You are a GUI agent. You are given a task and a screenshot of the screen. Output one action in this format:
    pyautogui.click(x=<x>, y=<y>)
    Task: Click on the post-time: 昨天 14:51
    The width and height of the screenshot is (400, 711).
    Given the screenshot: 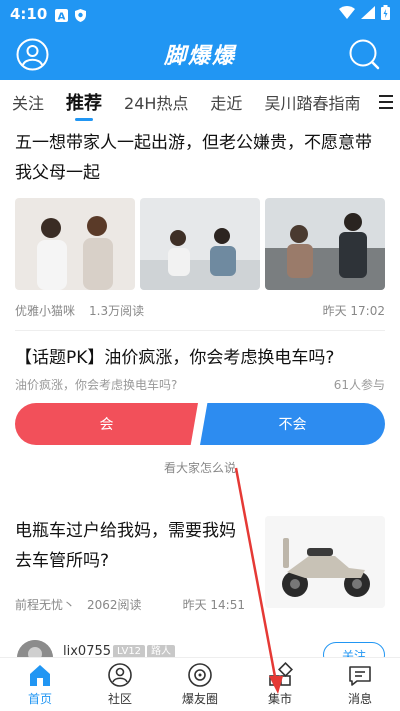 What is the action you would take?
    pyautogui.click(x=213, y=605)
    